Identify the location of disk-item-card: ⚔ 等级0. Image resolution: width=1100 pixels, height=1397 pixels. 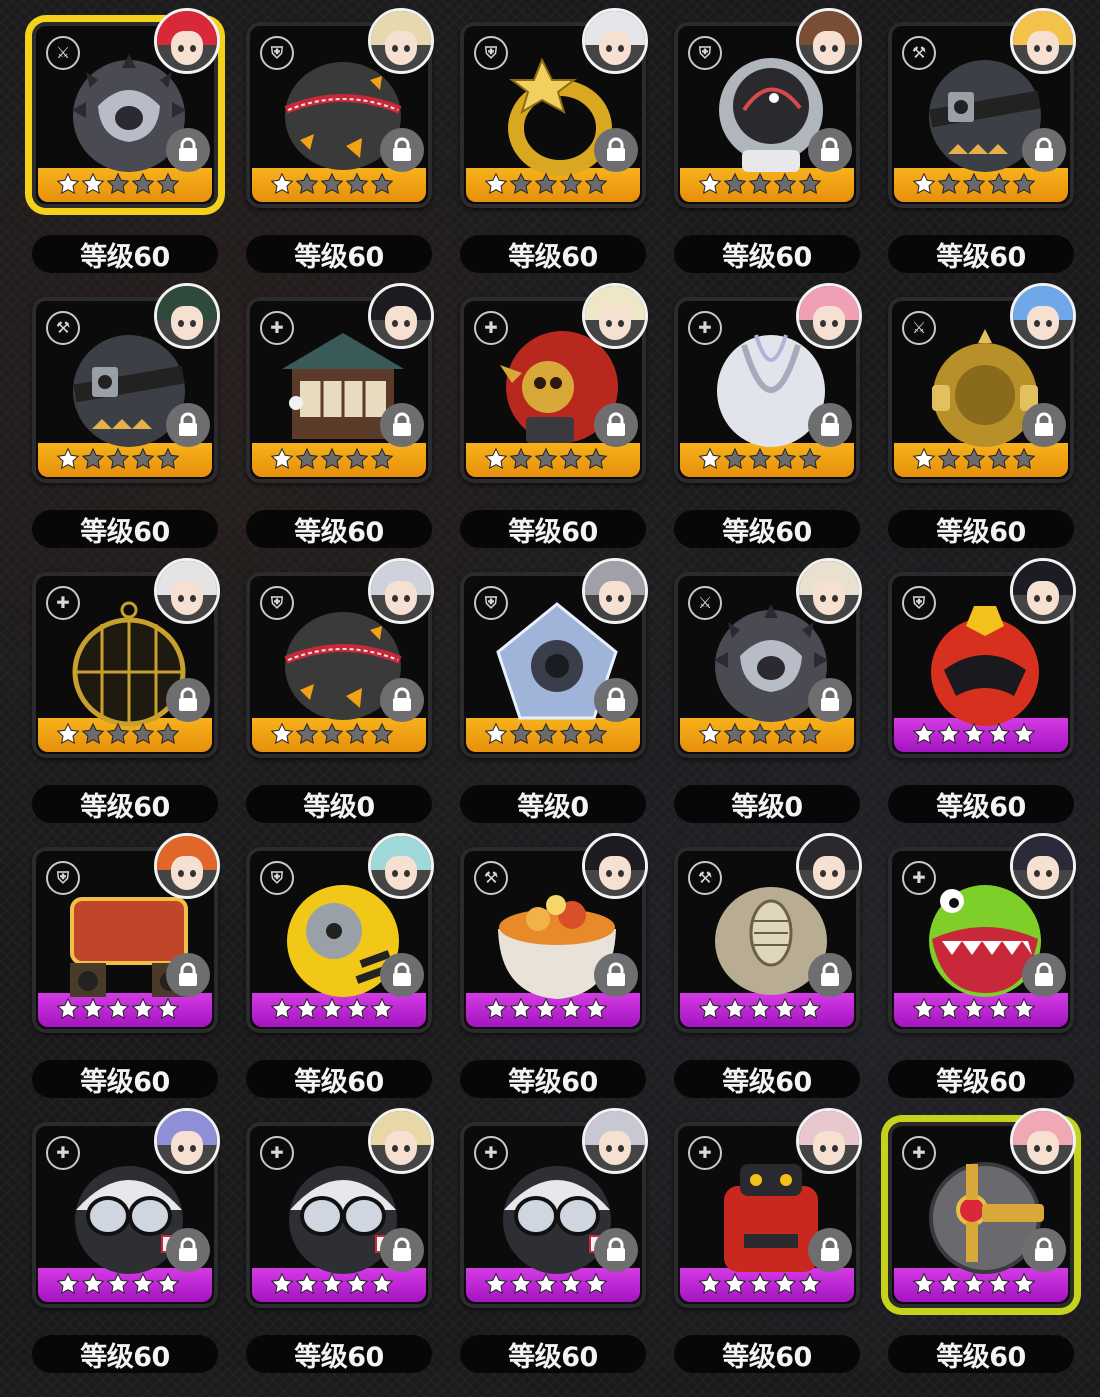
(781, 702).